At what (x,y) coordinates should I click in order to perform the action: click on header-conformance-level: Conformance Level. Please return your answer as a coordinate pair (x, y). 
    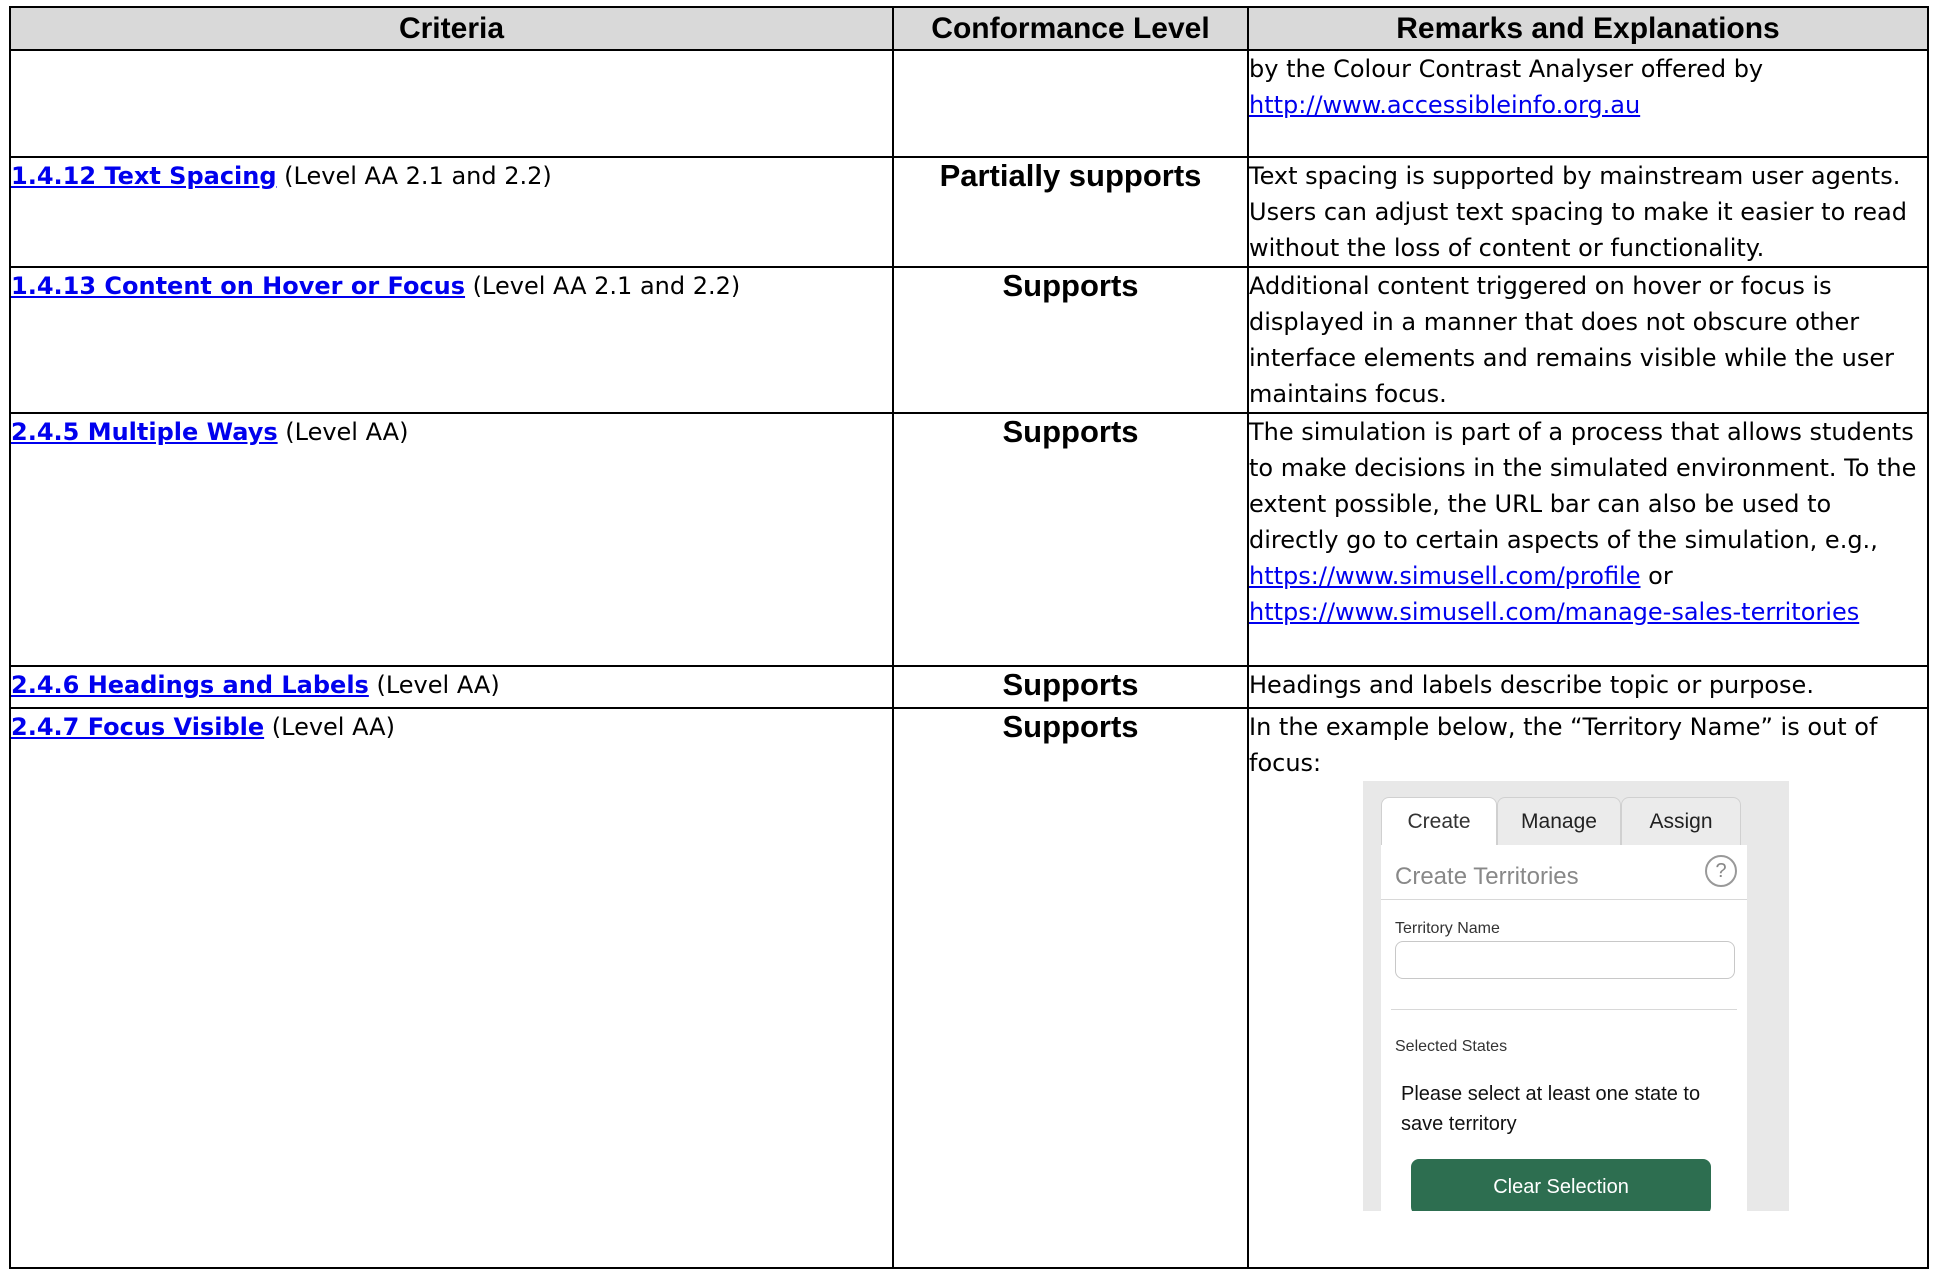
    Looking at the image, I should click on (1070, 28).